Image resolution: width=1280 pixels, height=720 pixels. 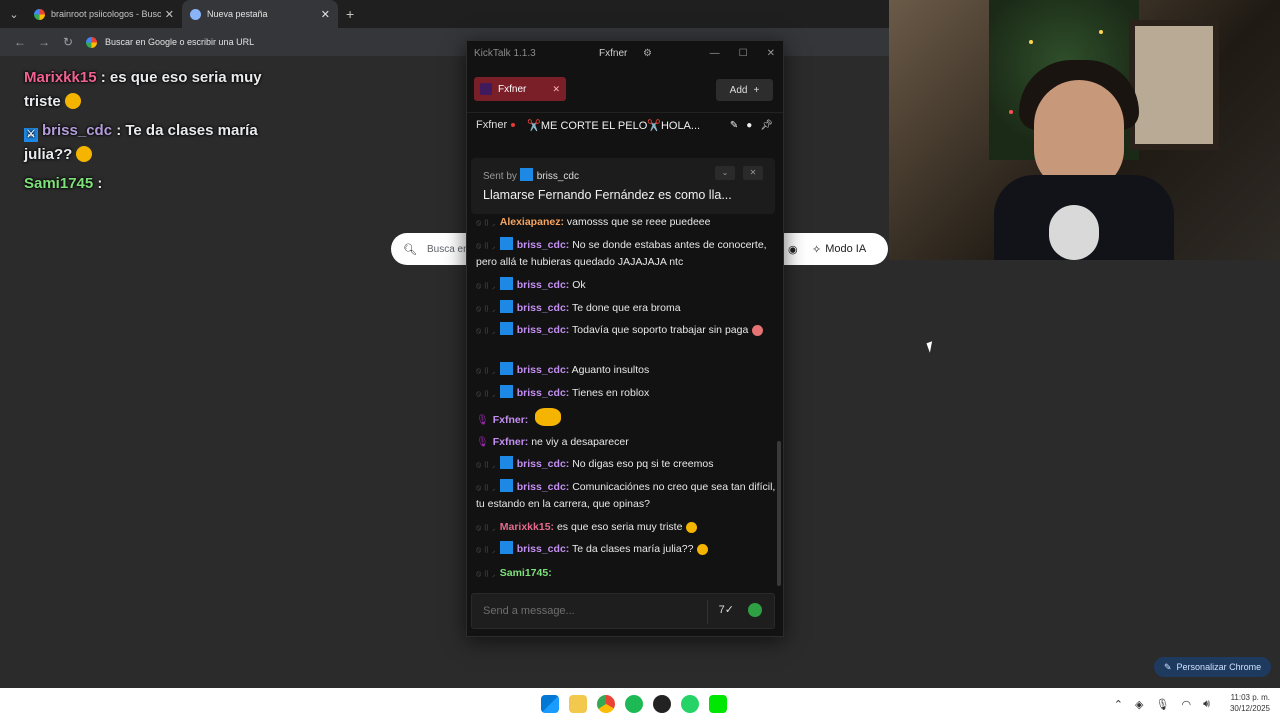 I want to click on add-channel-button: Add +, so click(x=744, y=90).